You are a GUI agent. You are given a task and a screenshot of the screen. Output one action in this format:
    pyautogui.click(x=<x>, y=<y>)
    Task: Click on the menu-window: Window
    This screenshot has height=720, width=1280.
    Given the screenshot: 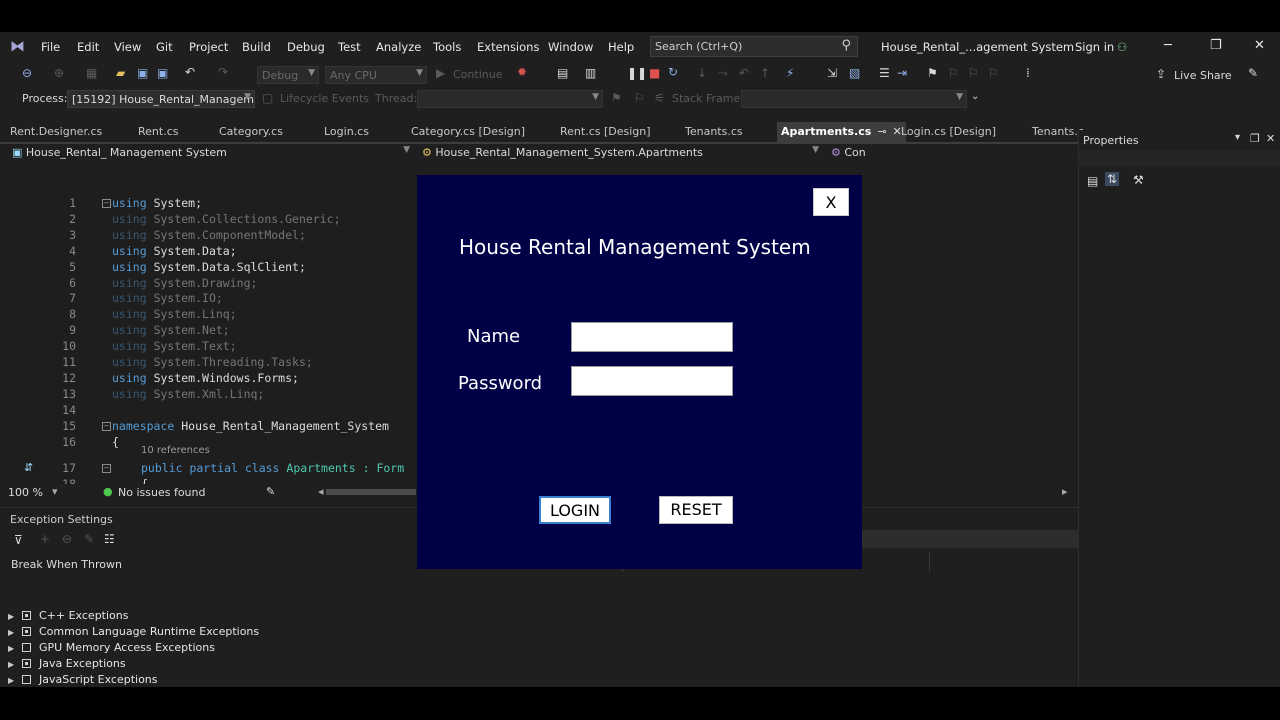 What is the action you would take?
    pyautogui.click(x=570, y=47)
    